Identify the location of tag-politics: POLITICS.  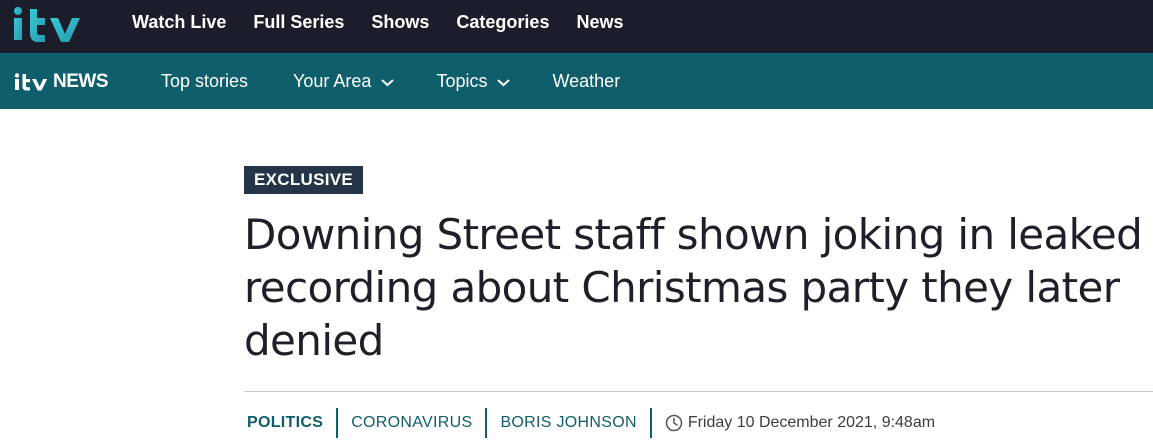
(285, 423).